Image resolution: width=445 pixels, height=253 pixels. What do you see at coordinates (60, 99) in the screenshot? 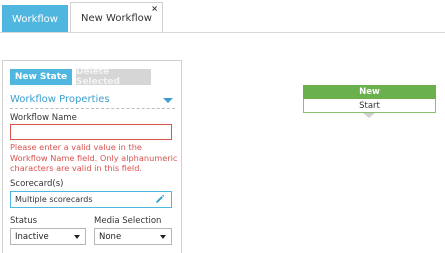
I see `workflow-properties-title: Workflow Properties` at bounding box center [60, 99].